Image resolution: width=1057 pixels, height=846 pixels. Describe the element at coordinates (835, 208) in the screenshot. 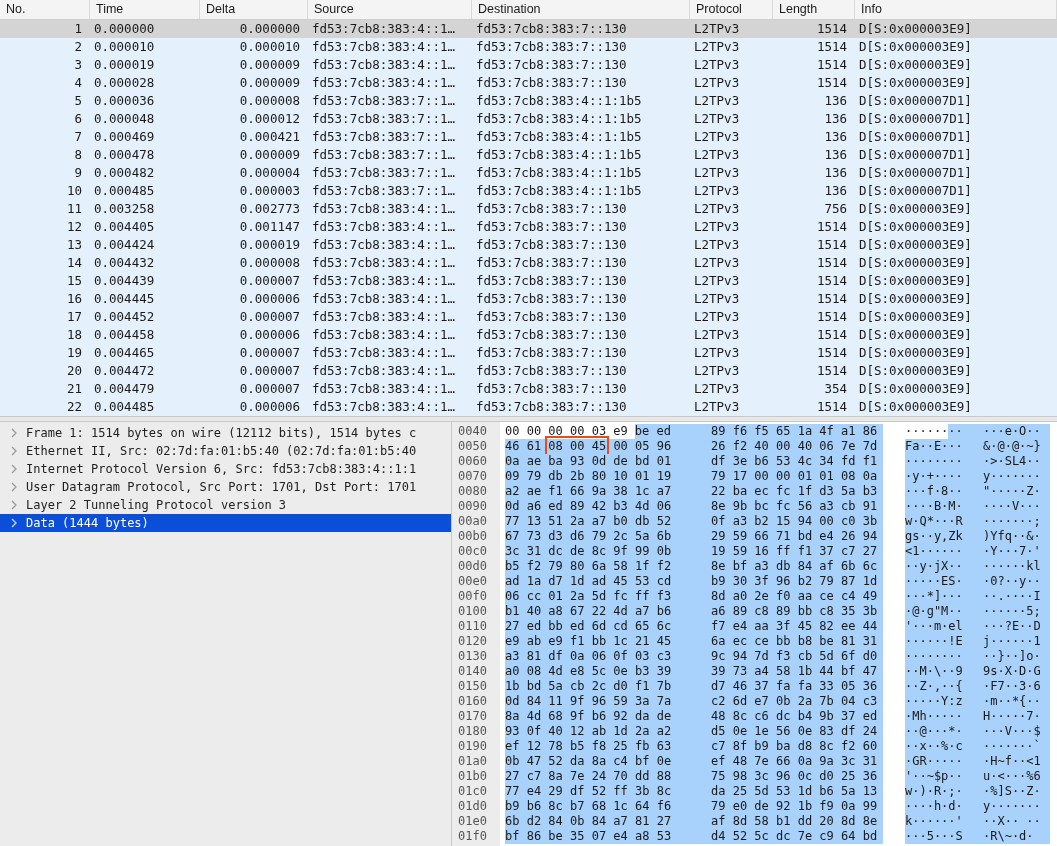

I see `table-cell: 756` at that location.